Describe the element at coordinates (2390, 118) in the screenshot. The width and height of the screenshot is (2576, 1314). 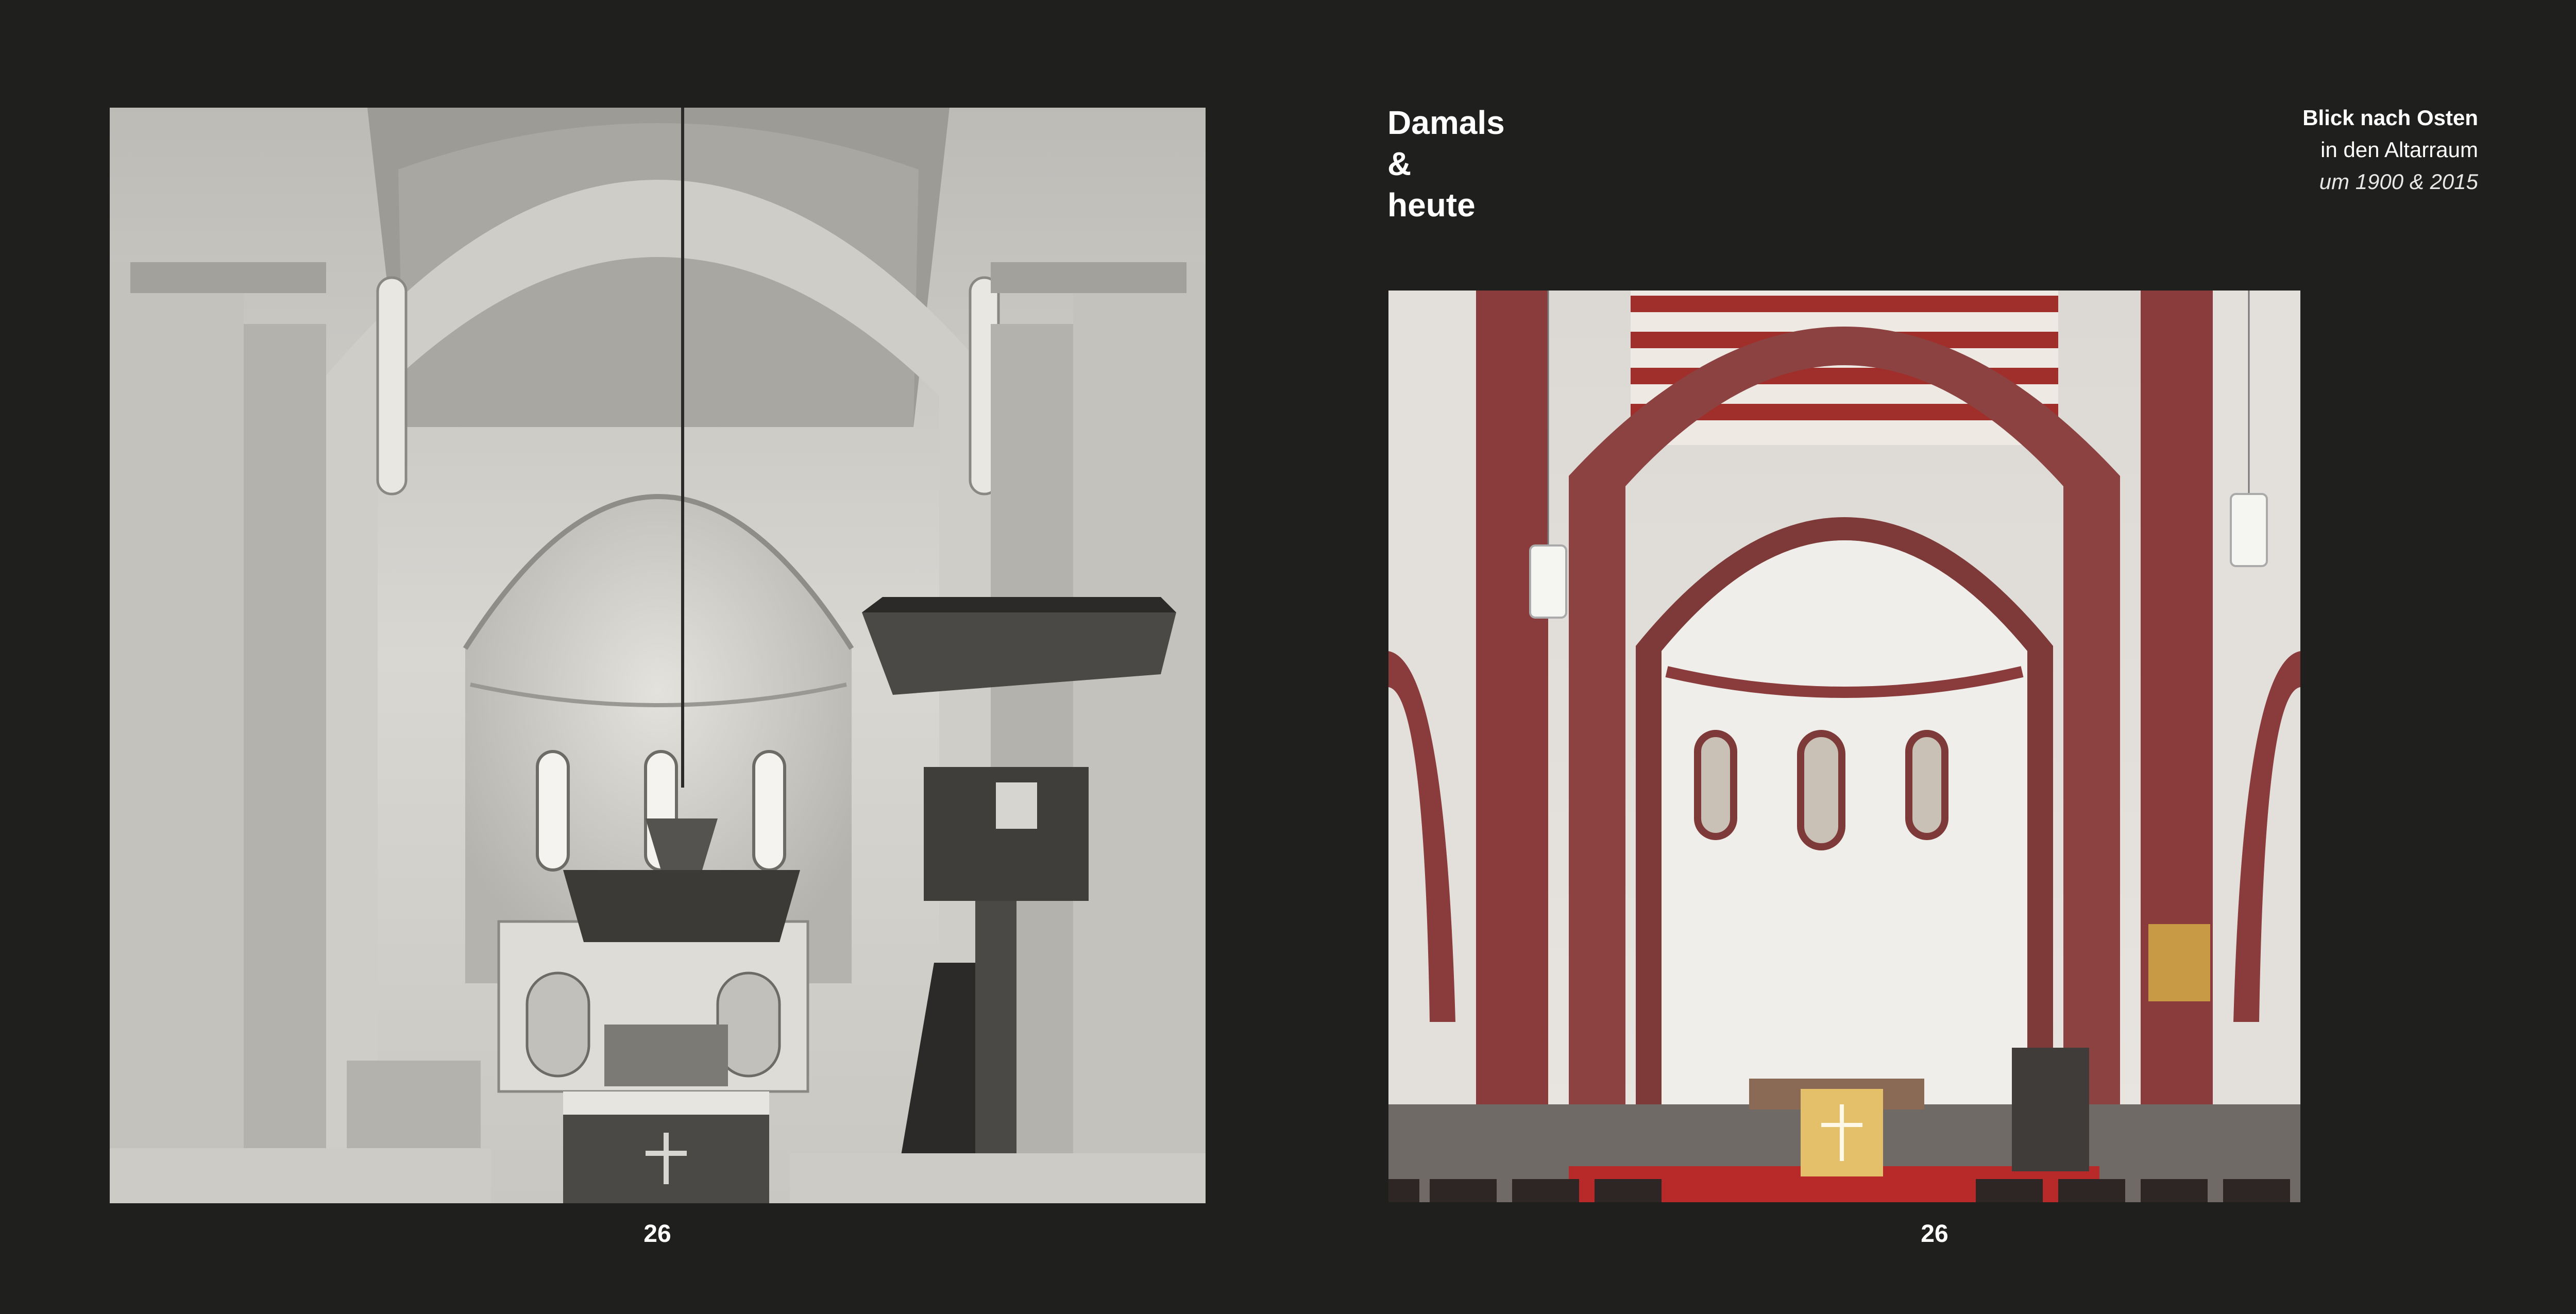
I see `caption-line-1: Blick nach Osten` at that location.